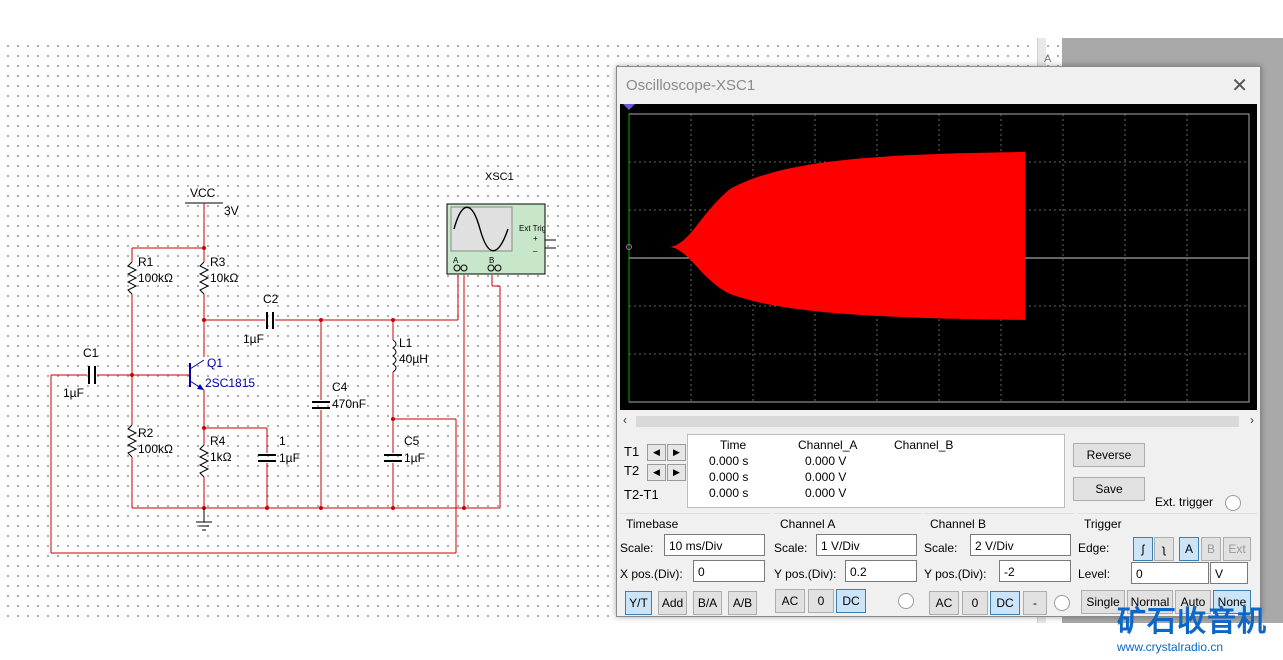 This screenshot has height=660, width=1283. Describe the element at coordinates (742, 603) in the screenshot. I see `mode-ab-button: A/B` at that location.